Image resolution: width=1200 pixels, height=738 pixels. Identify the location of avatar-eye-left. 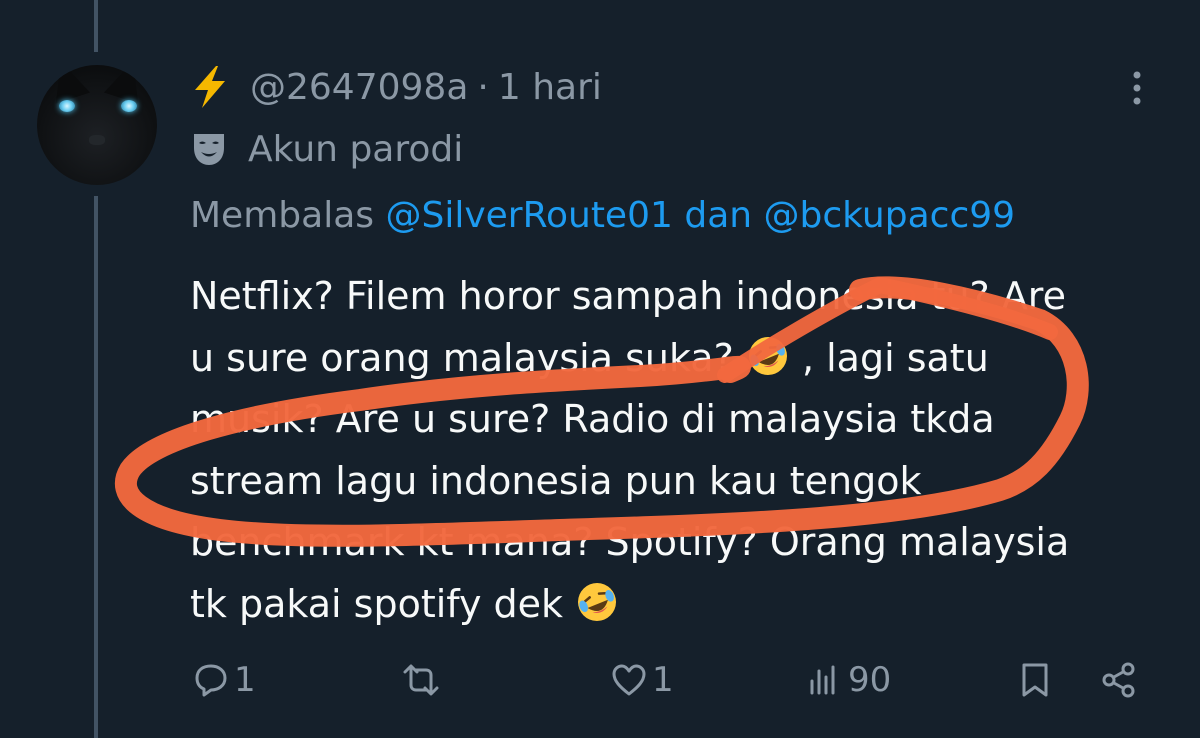
(67, 106).